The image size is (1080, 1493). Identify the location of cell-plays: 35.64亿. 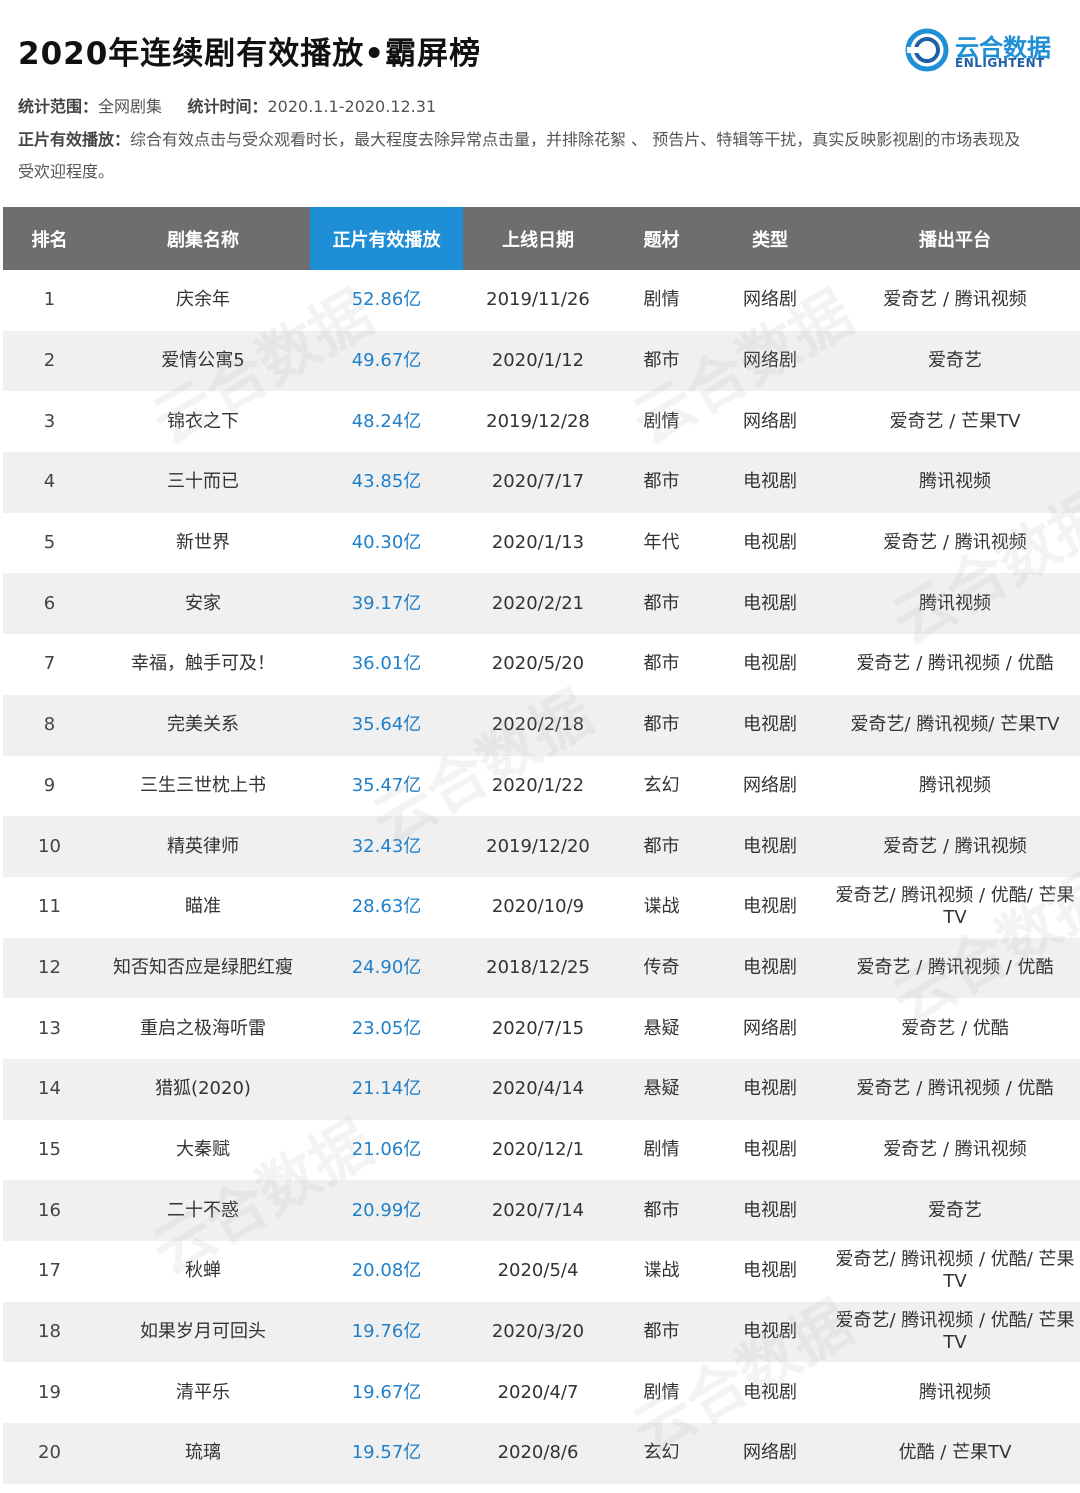
(386, 725).